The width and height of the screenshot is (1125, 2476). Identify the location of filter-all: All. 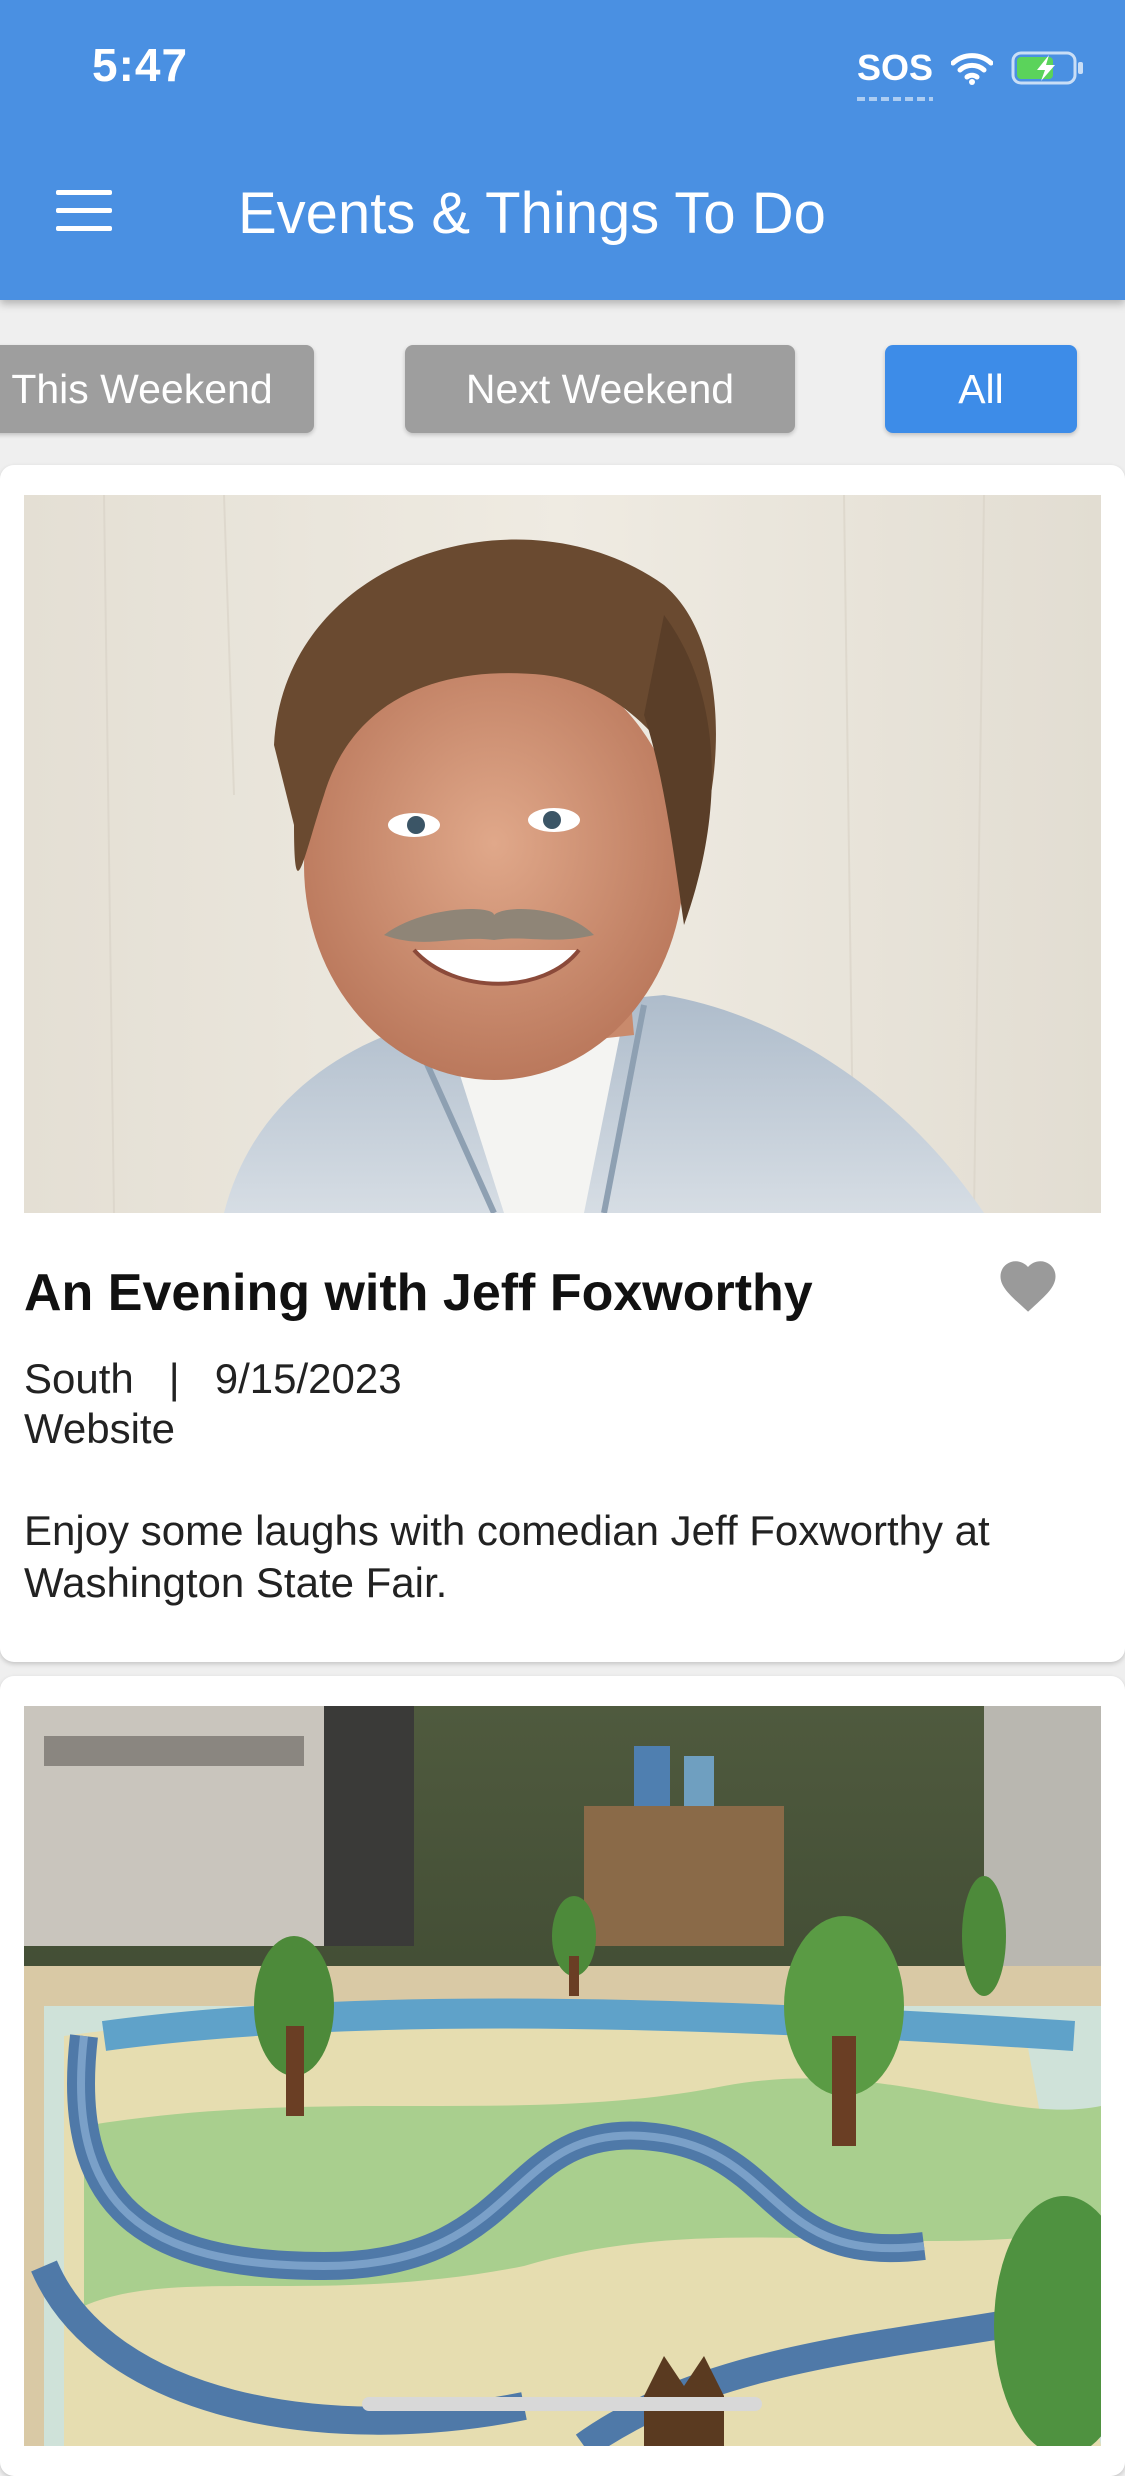
(981, 389).